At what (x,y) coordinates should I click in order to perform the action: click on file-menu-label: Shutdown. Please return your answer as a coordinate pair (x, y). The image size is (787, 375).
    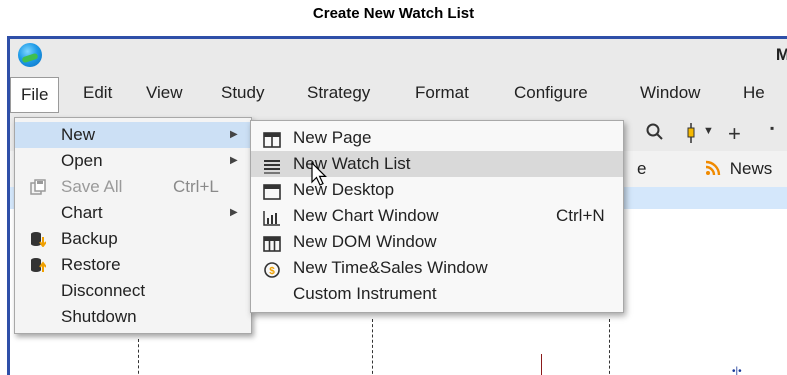
    Looking at the image, I should click on (99, 316).